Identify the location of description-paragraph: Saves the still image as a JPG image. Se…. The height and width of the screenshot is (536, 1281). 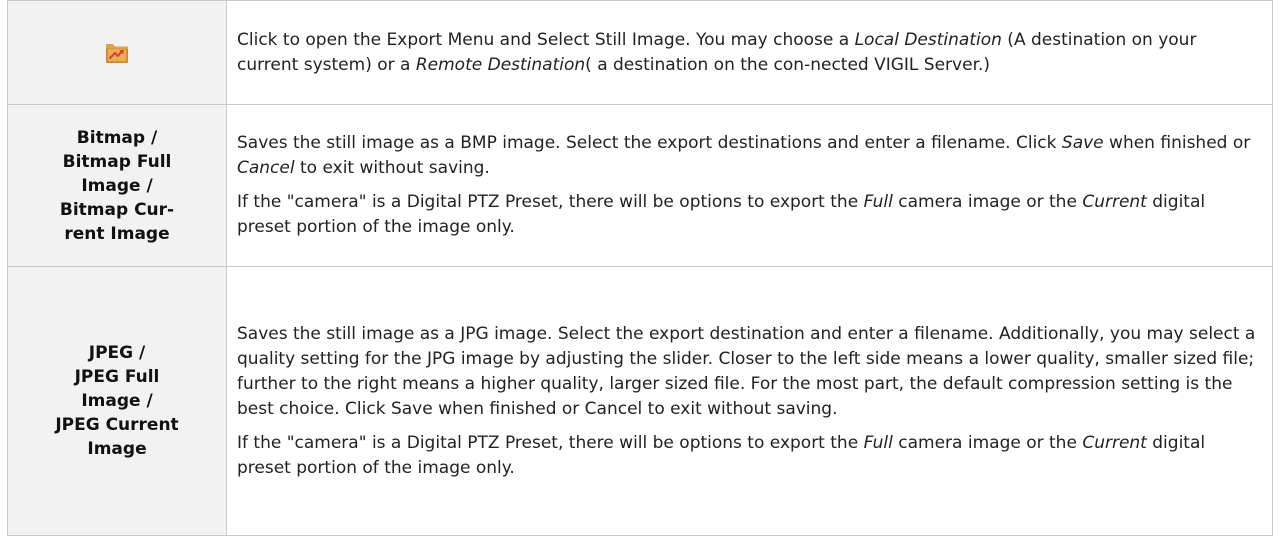
(746, 371).